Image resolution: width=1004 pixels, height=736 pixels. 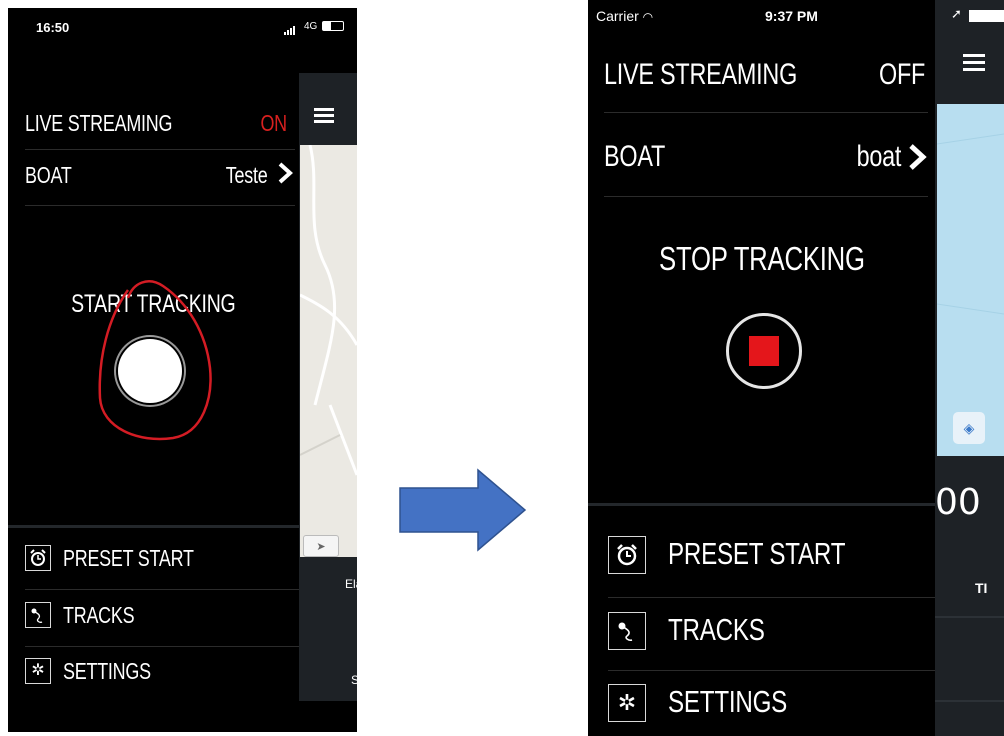 What do you see at coordinates (958, 502) in the screenshot?
I see `time-counter: 00` at bounding box center [958, 502].